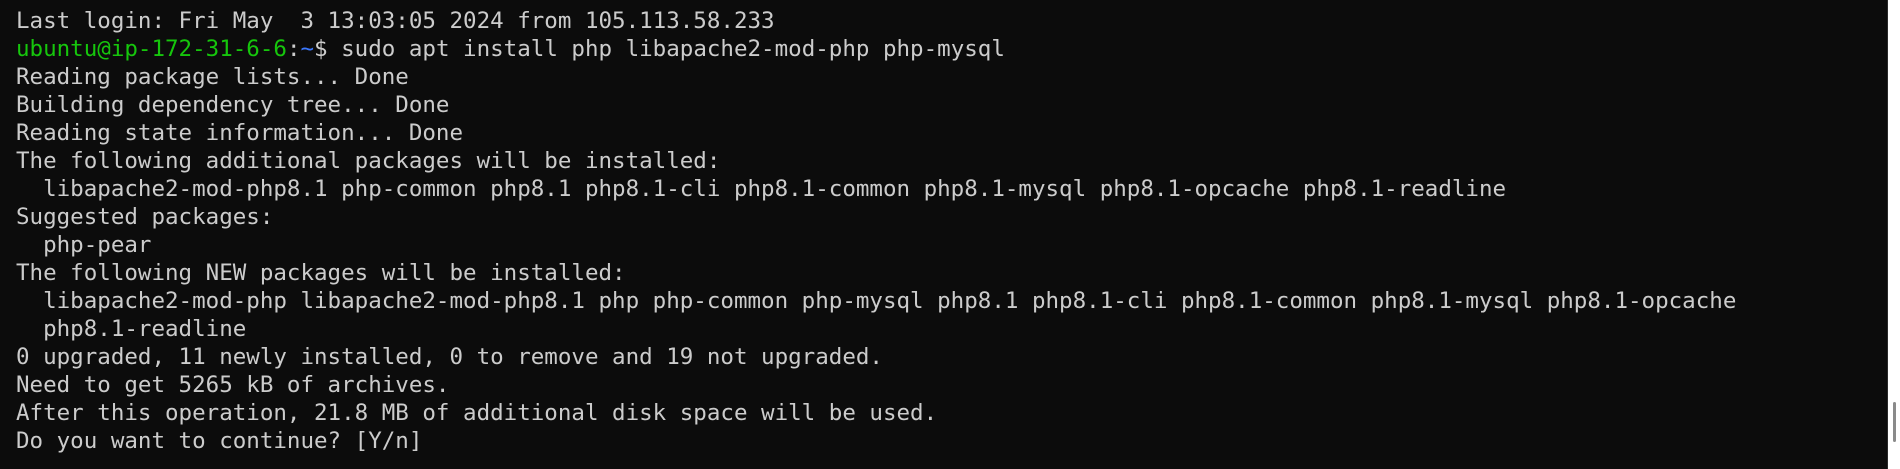 The height and width of the screenshot is (469, 1900). I want to click on output-line: Building dependency tree... Done, so click(233, 105).